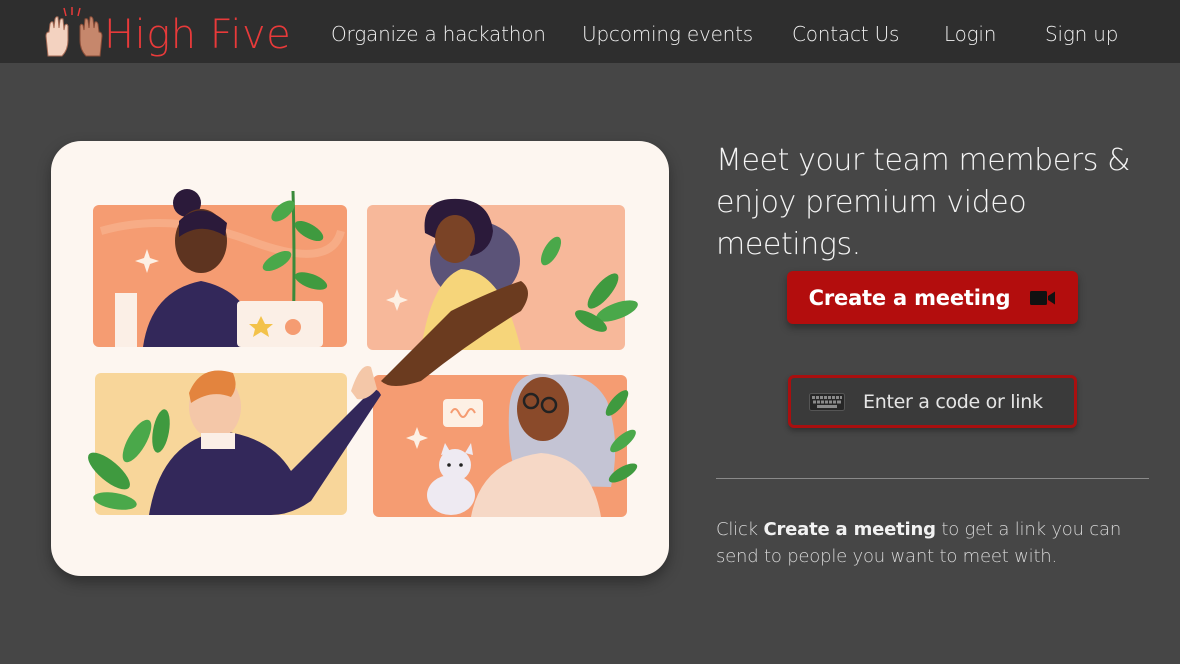 The width and height of the screenshot is (1180, 664). What do you see at coordinates (845, 34) in the screenshot?
I see `nav-contact-us: Contact Us` at bounding box center [845, 34].